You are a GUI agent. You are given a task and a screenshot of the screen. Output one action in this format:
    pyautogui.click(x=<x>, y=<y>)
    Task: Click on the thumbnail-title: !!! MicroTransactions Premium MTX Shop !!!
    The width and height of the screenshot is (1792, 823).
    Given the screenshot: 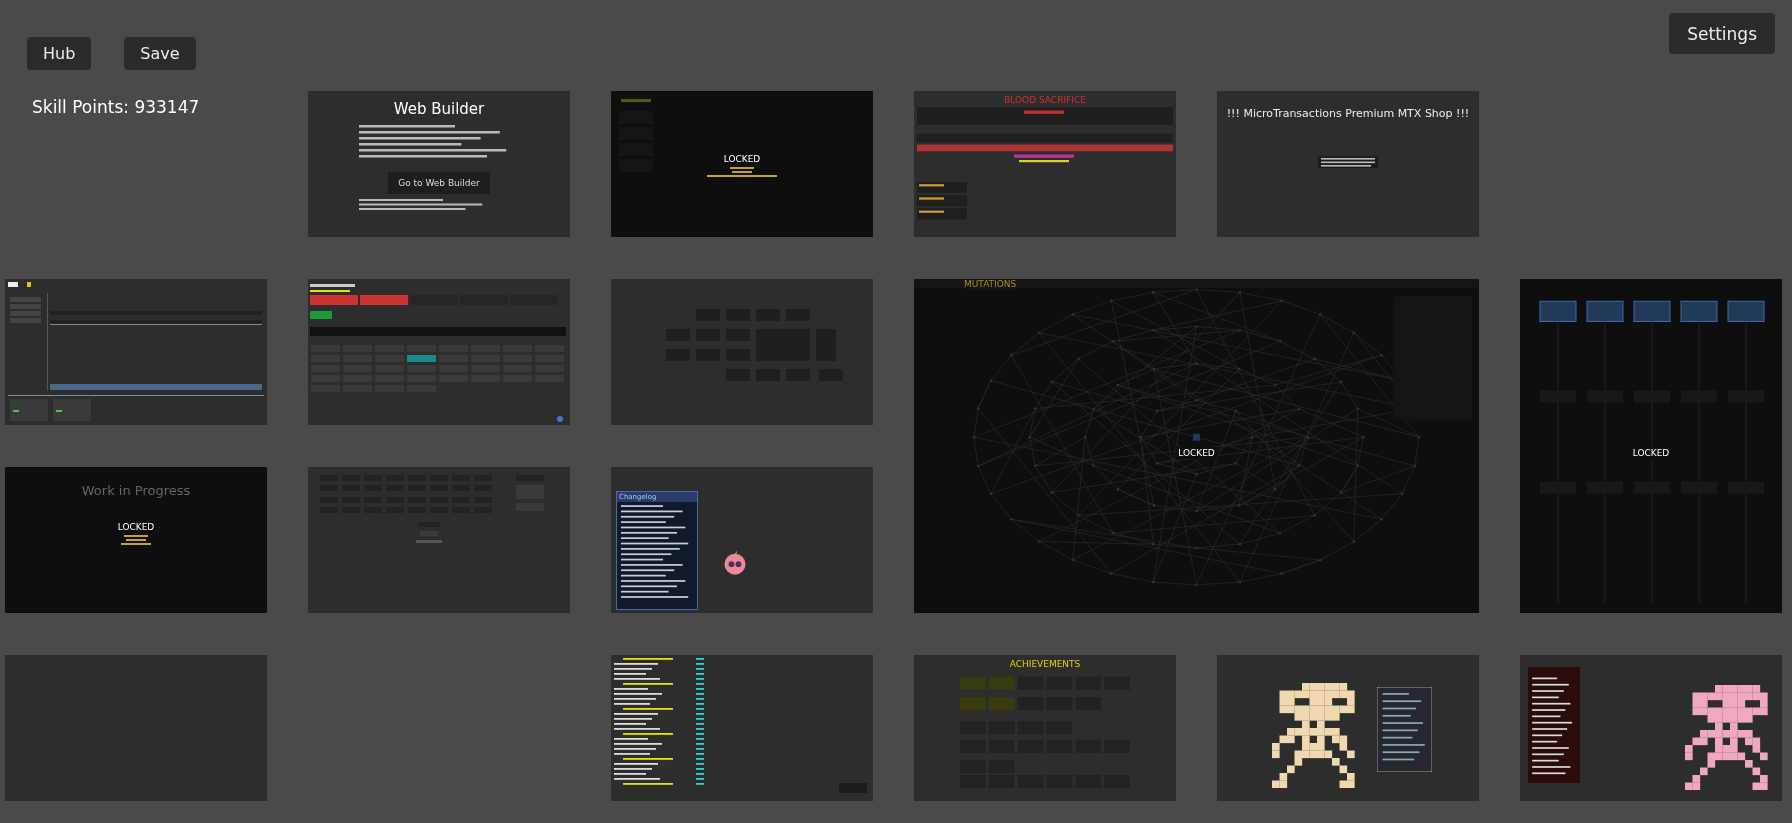 What is the action you would take?
    pyautogui.click(x=1348, y=113)
    